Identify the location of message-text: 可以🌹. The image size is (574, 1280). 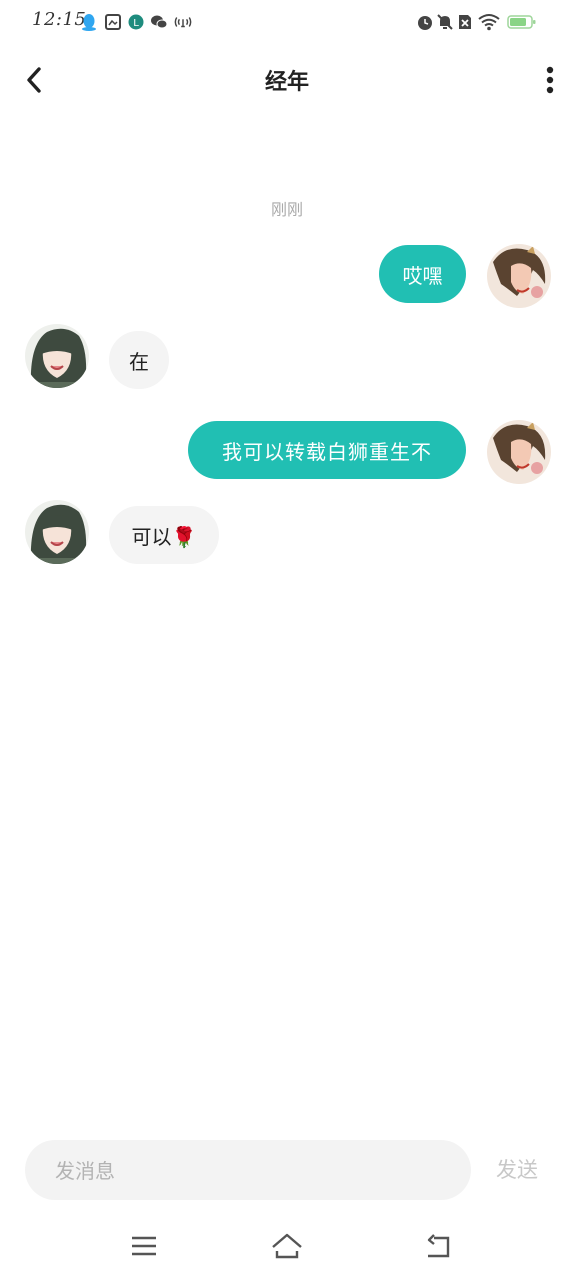
(164, 536).